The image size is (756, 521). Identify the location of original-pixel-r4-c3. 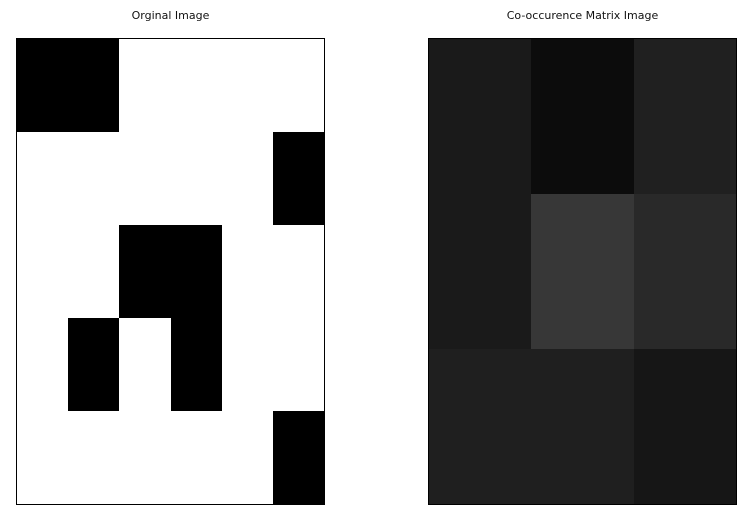
(196, 457).